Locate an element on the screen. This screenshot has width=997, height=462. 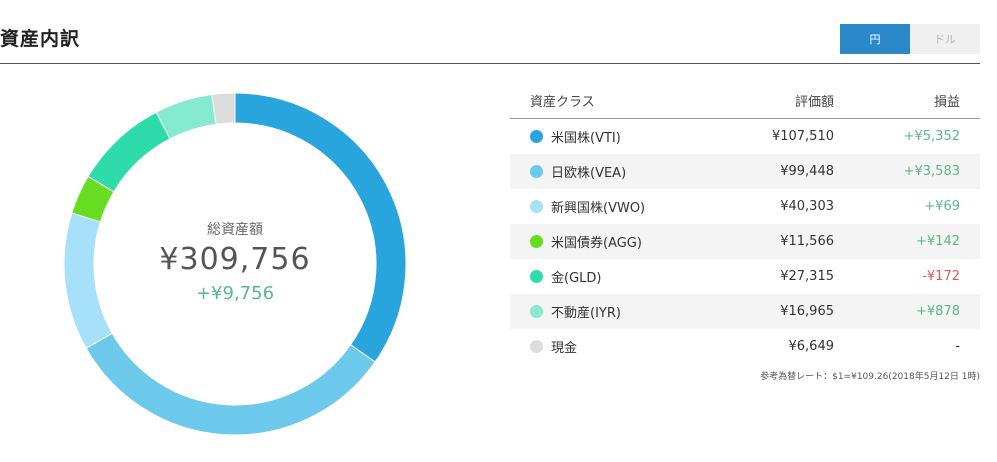
asset-gain: +¥3,583 is located at coordinates (931, 171).